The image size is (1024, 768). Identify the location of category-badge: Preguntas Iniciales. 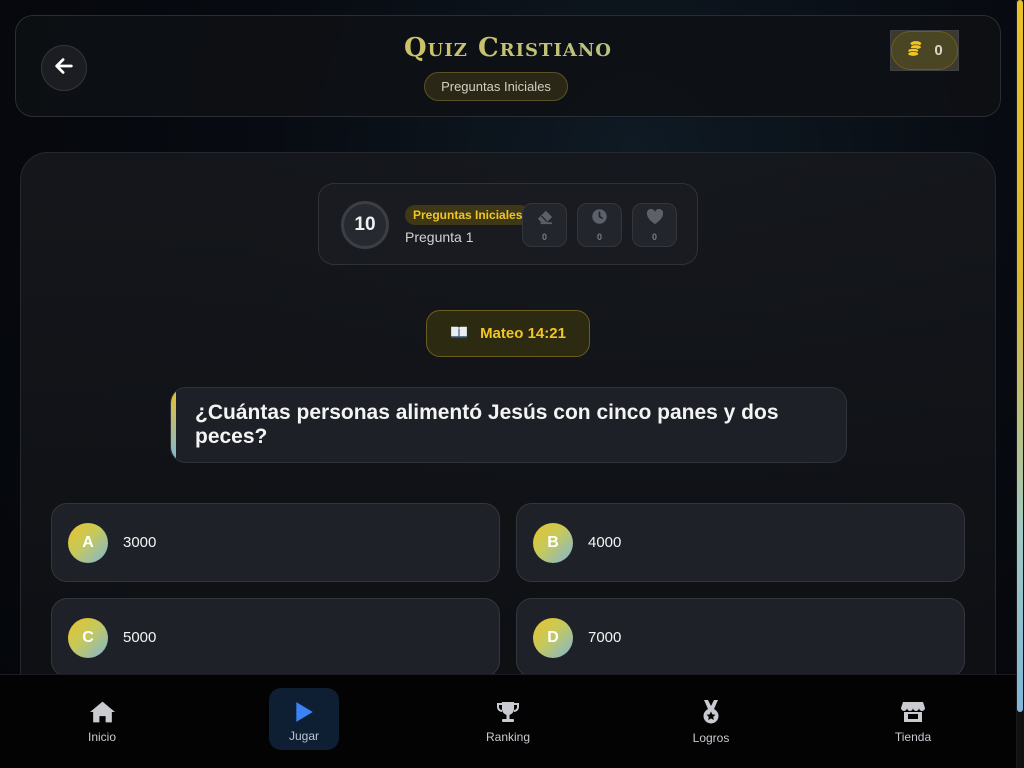
(468, 215).